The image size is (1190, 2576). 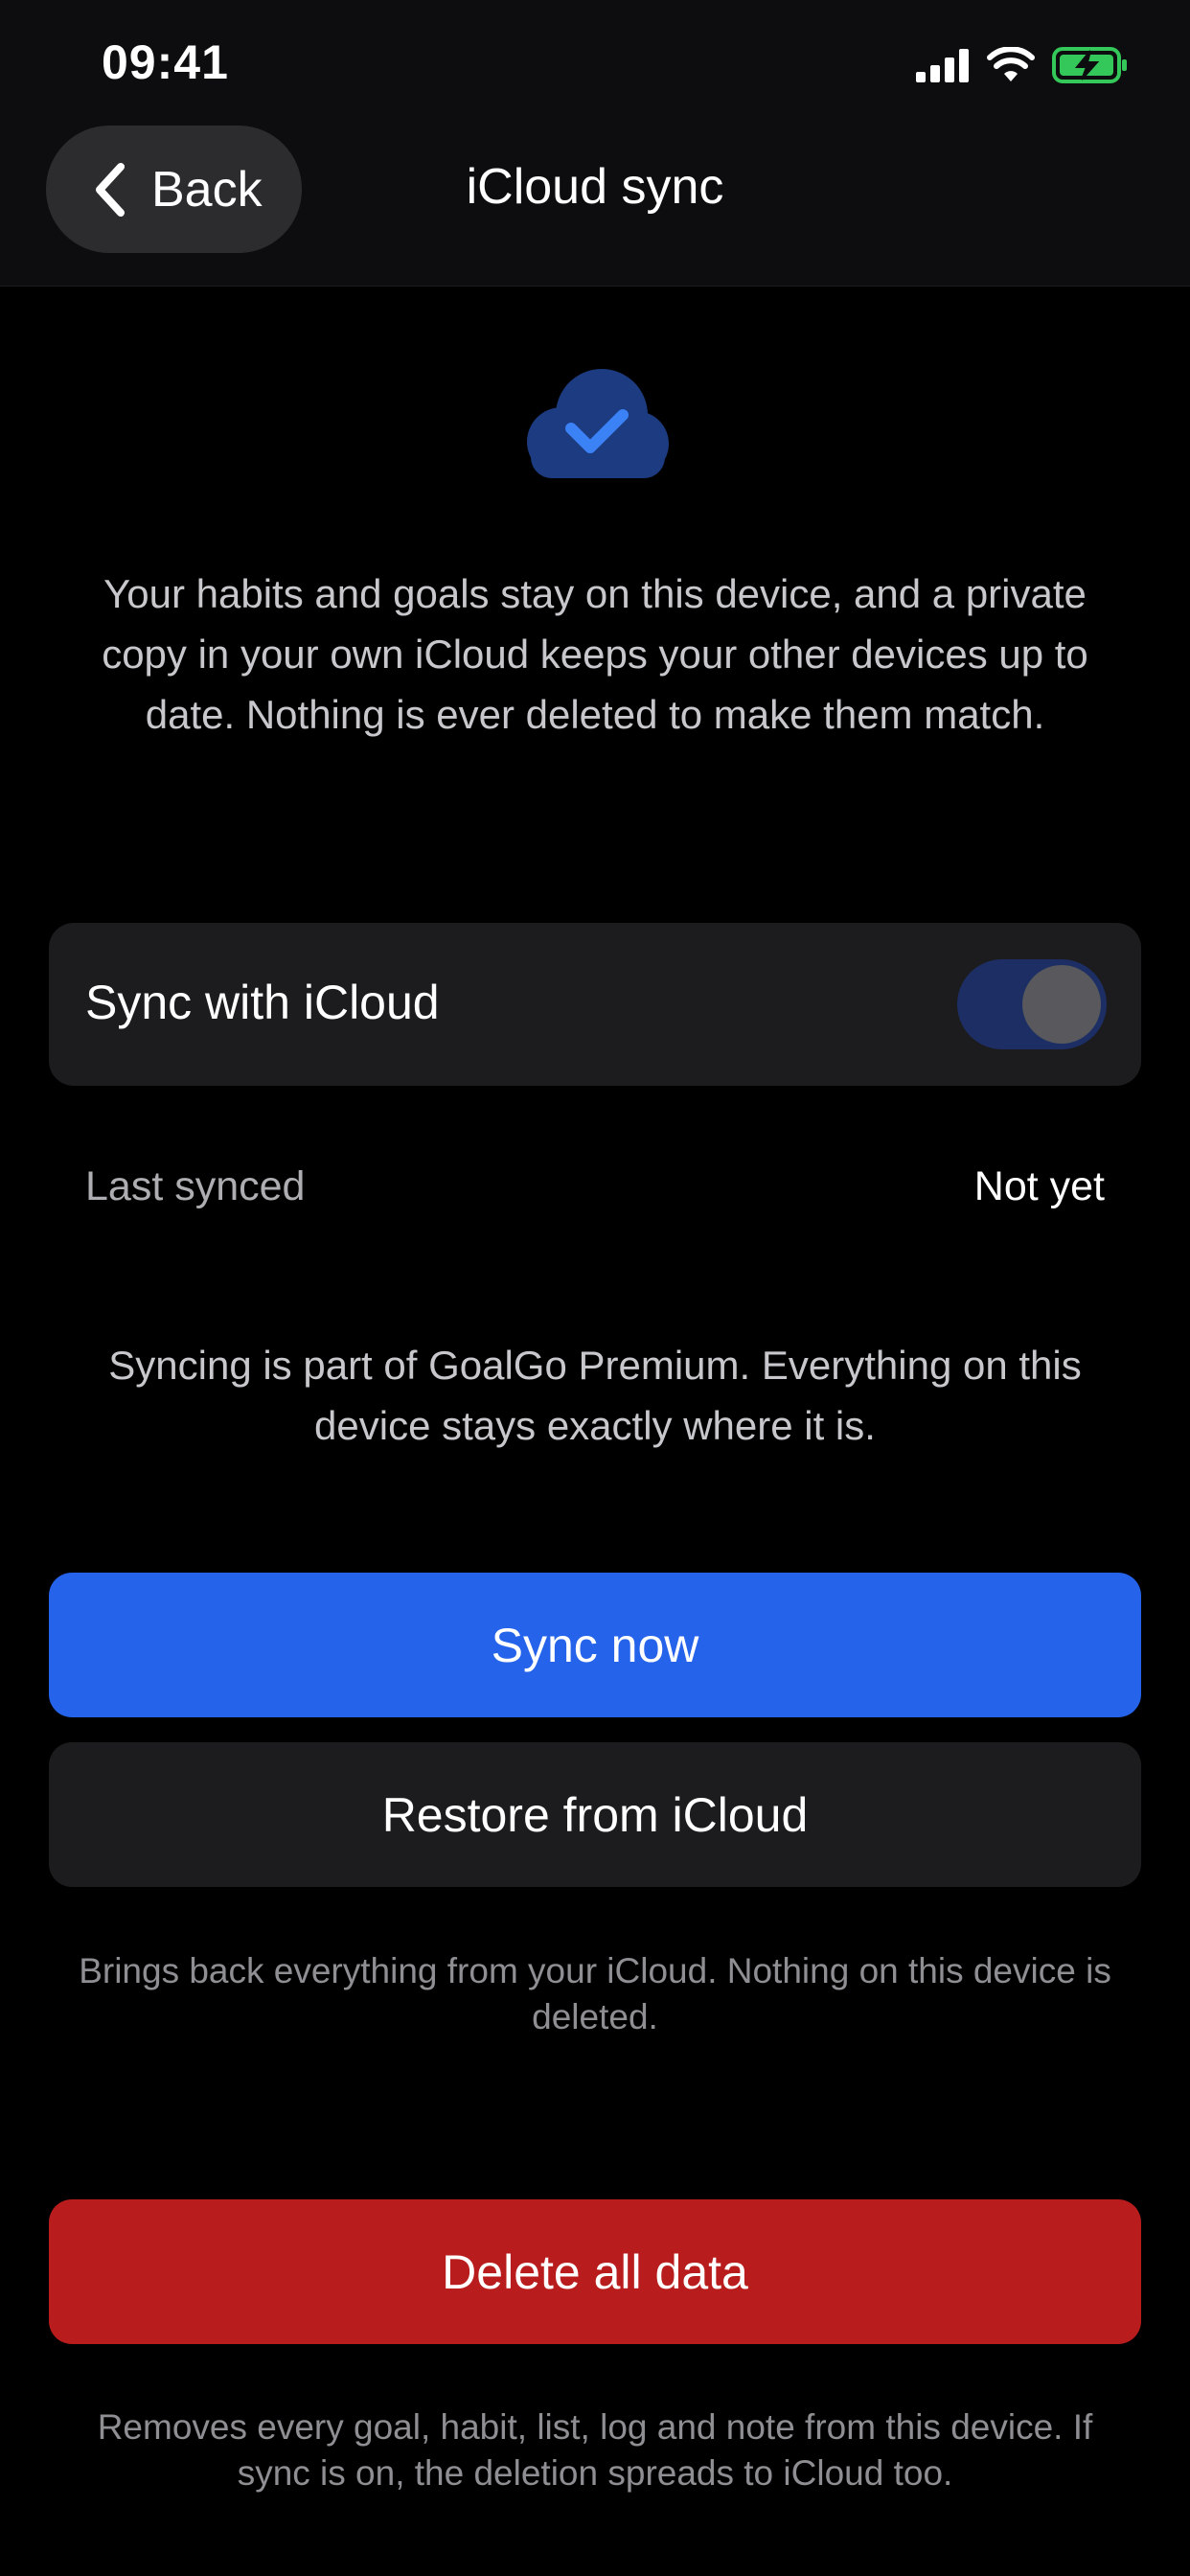 I want to click on last-synced-label: Last synced, so click(x=195, y=1186).